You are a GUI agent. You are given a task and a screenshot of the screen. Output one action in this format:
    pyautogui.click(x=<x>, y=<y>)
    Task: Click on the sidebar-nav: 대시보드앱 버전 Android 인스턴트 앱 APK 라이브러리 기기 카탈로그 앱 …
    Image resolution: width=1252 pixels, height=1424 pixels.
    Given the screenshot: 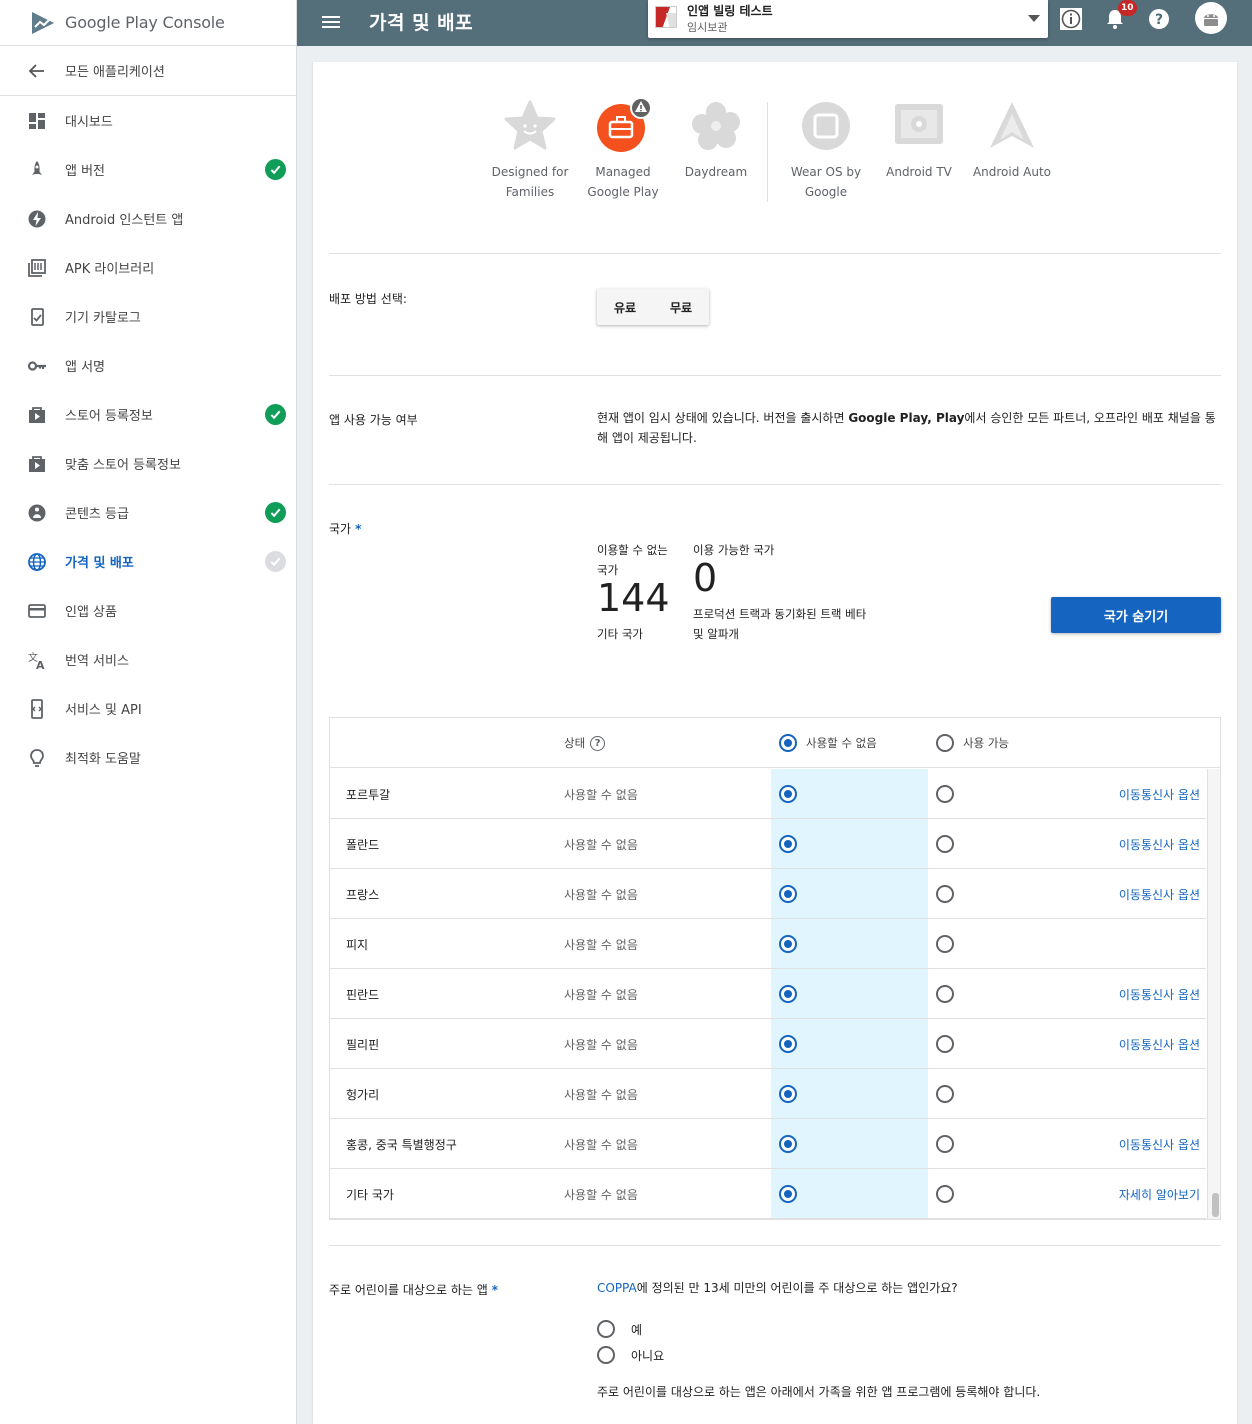 What is the action you would take?
    pyautogui.click(x=148, y=439)
    